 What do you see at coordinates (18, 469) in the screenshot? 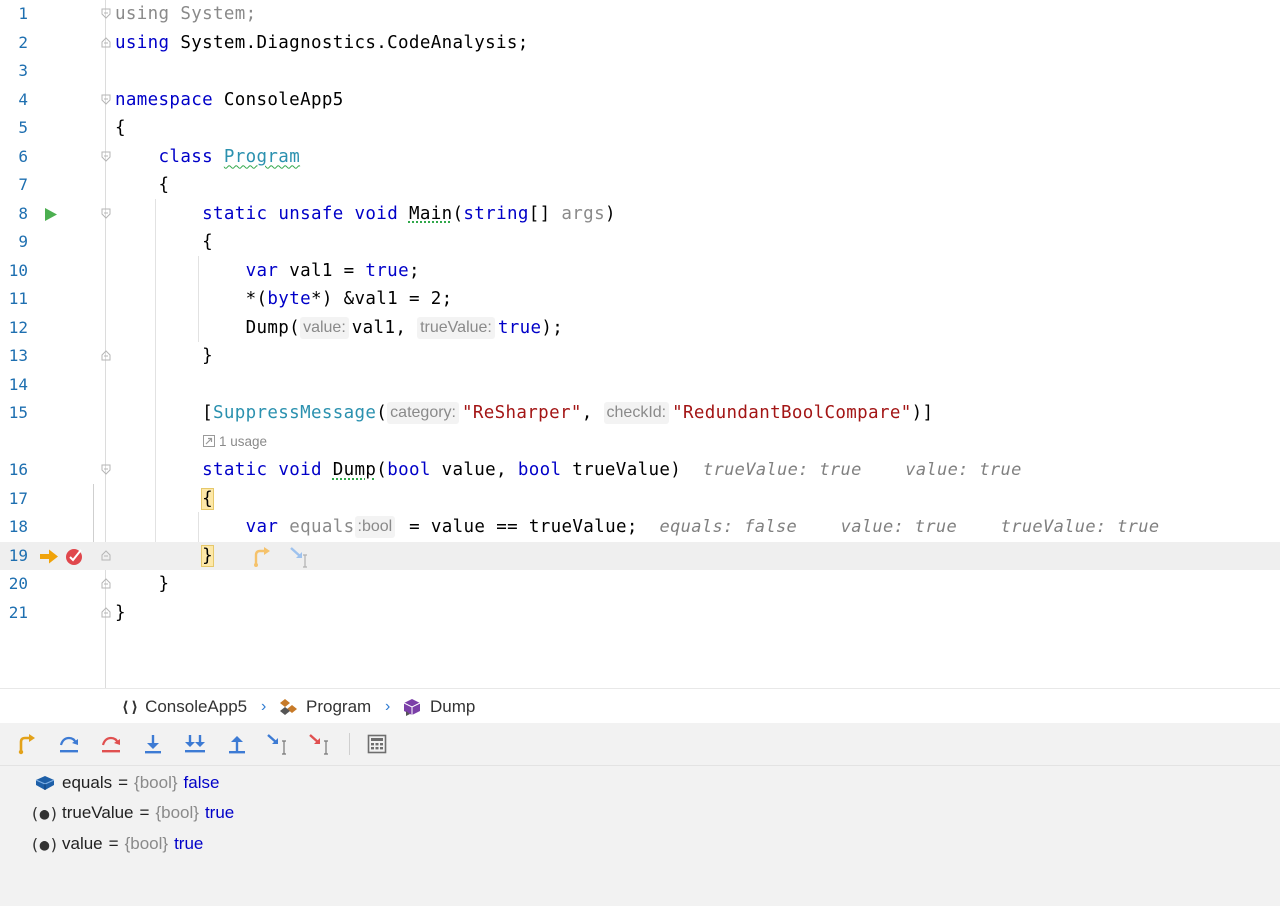
I see `line-number: 16` at bounding box center [18, 469].